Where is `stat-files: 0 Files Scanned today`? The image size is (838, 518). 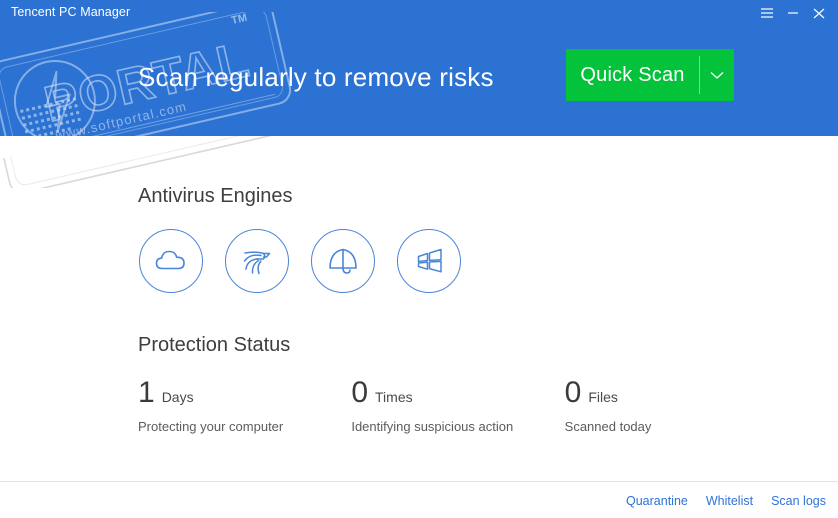 stat-files: 0 Files Scanned today is located at coordinates (671, 406).